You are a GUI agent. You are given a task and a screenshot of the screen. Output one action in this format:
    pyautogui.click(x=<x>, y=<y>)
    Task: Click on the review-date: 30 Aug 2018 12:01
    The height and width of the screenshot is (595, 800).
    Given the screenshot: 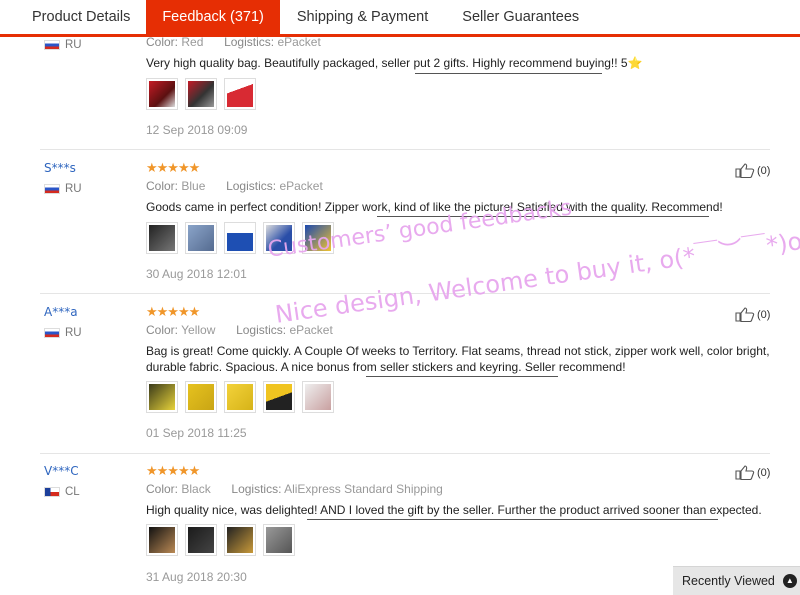 What is the action you would take?
    pyautogui.click(x=196, y=274)
    